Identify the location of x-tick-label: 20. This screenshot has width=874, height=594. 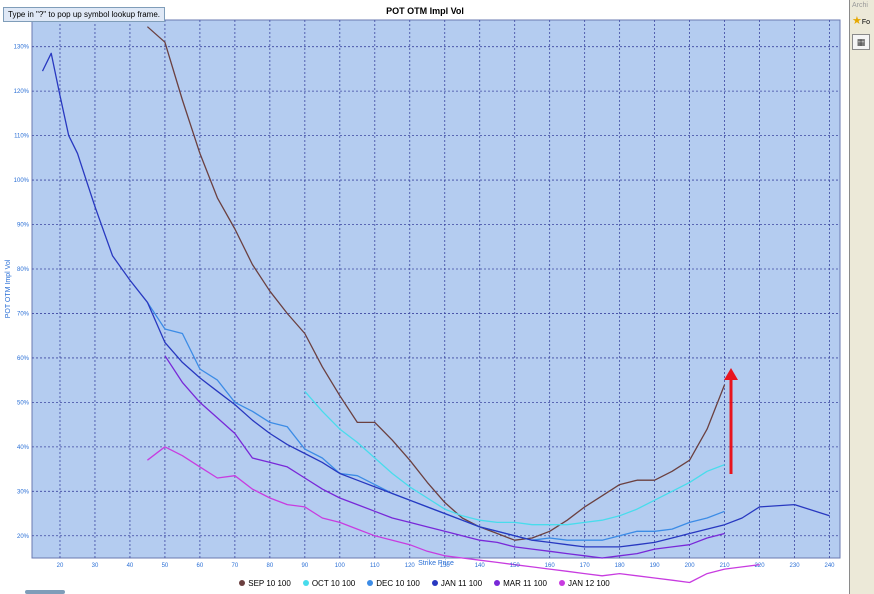
(60, 566).